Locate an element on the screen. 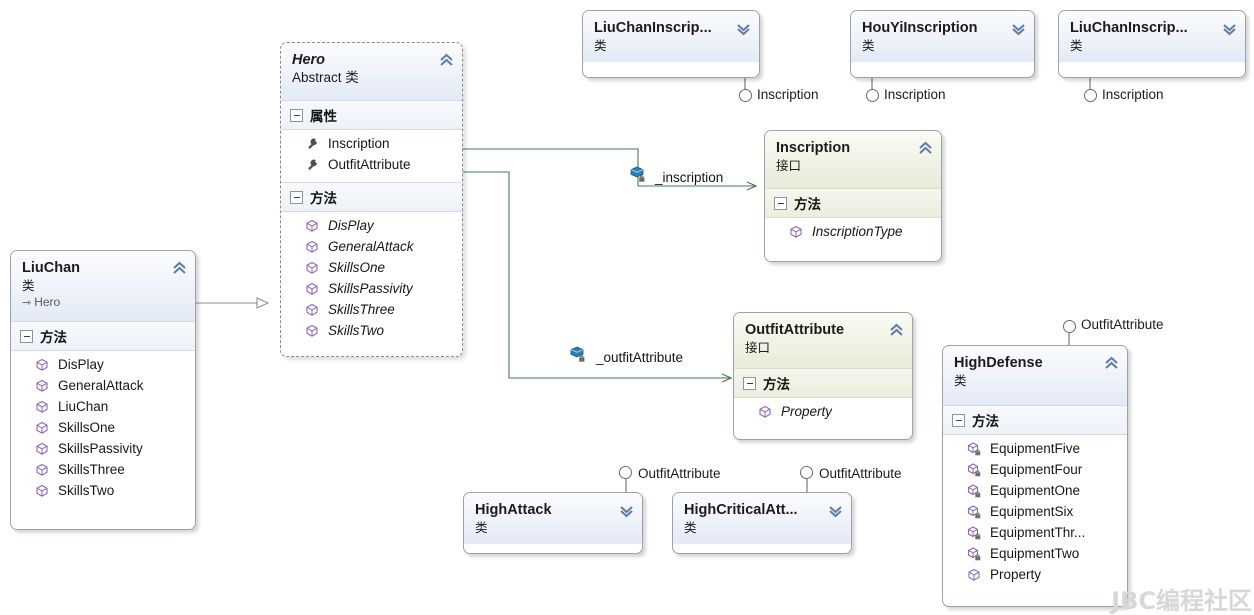 This screenshot has height=615, width=1254. member-row: OutfitAttribute is located at coordinates (371, 164).